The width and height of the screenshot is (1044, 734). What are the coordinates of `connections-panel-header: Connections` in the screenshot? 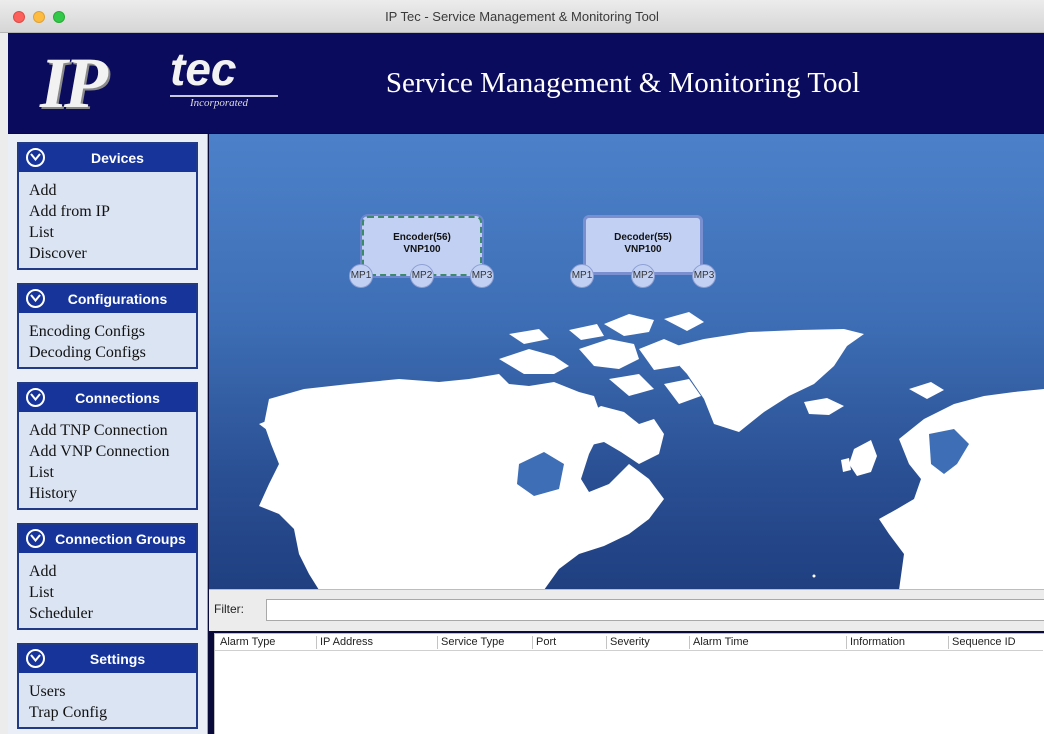 It's located at (107, 398).